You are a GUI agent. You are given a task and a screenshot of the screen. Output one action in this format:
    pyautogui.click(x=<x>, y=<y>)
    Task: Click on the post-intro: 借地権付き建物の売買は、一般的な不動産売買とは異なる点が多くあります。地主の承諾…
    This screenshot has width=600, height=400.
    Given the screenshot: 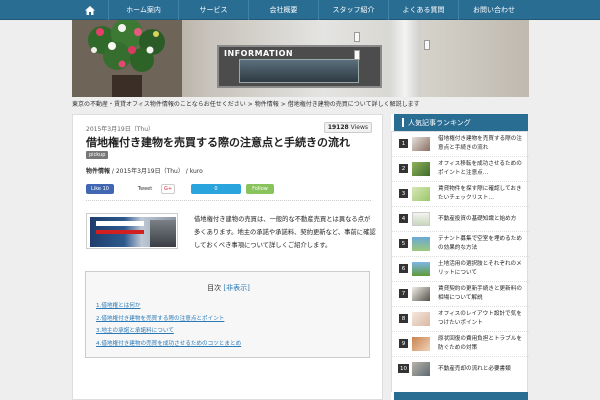 What is the action you would take?
    pyautogui.click(x=285, y=232)
    